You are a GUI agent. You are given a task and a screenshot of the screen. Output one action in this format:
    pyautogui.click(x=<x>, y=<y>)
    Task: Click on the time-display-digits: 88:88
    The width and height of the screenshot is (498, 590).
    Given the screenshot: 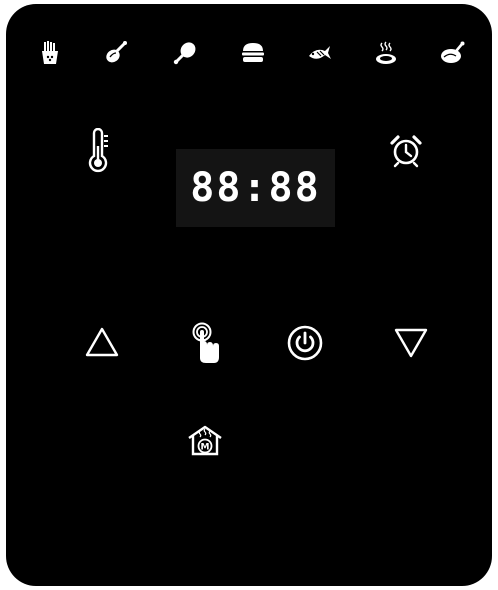 What is the action you would take?
    pyautogui.click(x=255, y=188)
    